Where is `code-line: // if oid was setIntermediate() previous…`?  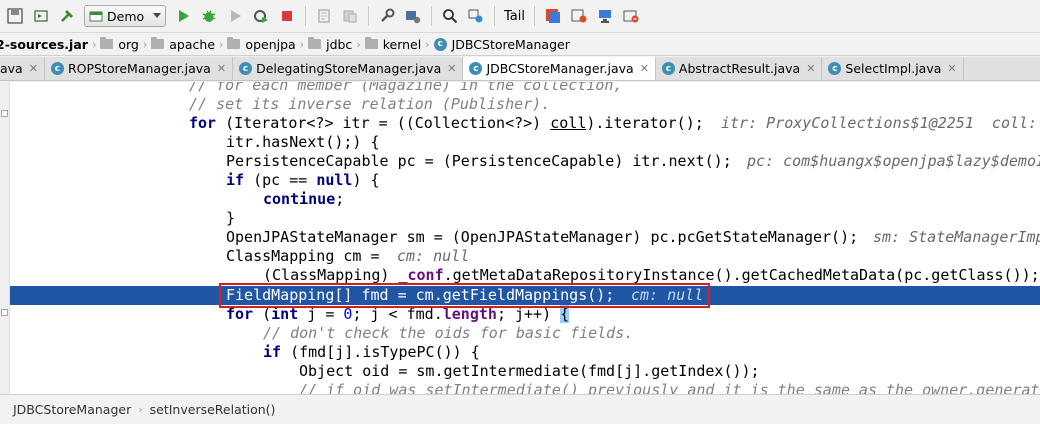 code-line: // if oid was setIntermediate() previous… is located at coordinates (520, 387).